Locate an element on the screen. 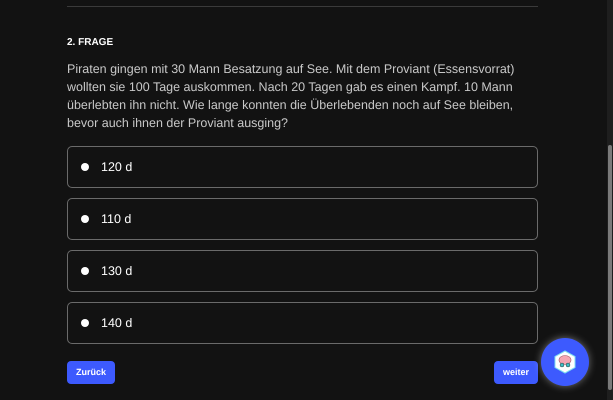  answer-option: 120 d is located at coordinates (302, 167).